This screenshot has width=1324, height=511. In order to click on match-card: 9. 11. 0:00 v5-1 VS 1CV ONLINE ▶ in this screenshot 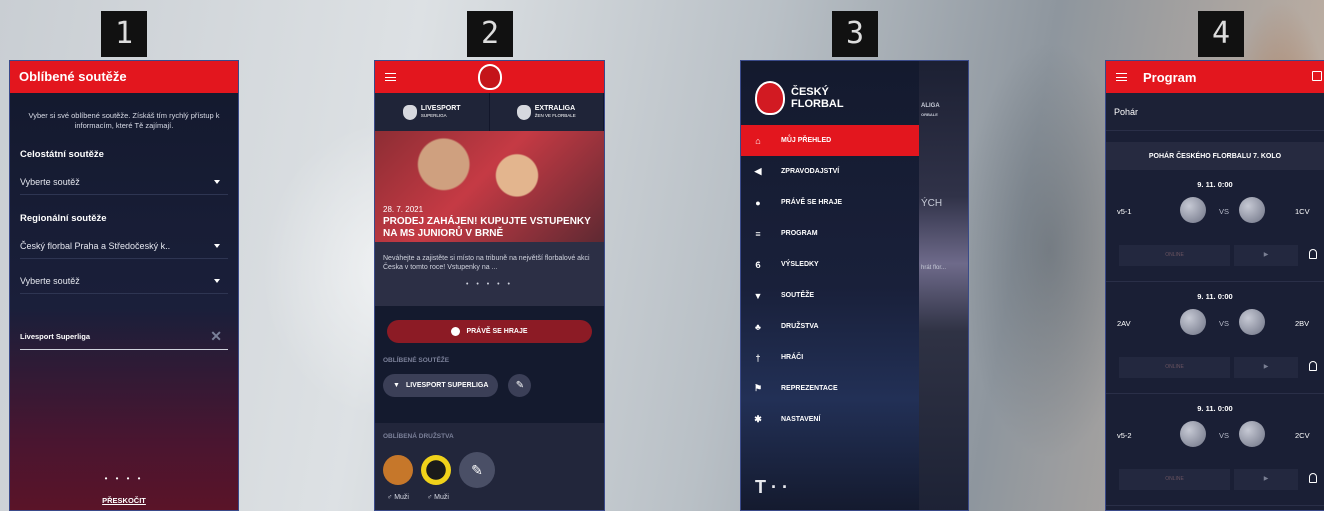, I will do `click(1215, 226)`.